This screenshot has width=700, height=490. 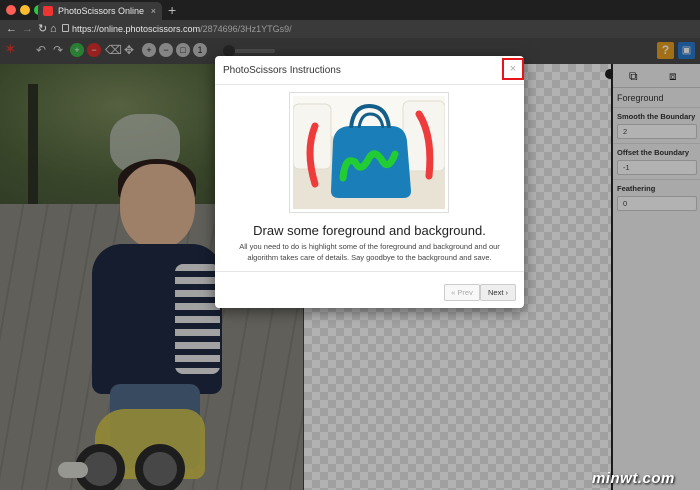 What do you see at coordinates (633, 478) in the screenshot?
I see `watermark: minwt.com` at bounding box center [633, 478].